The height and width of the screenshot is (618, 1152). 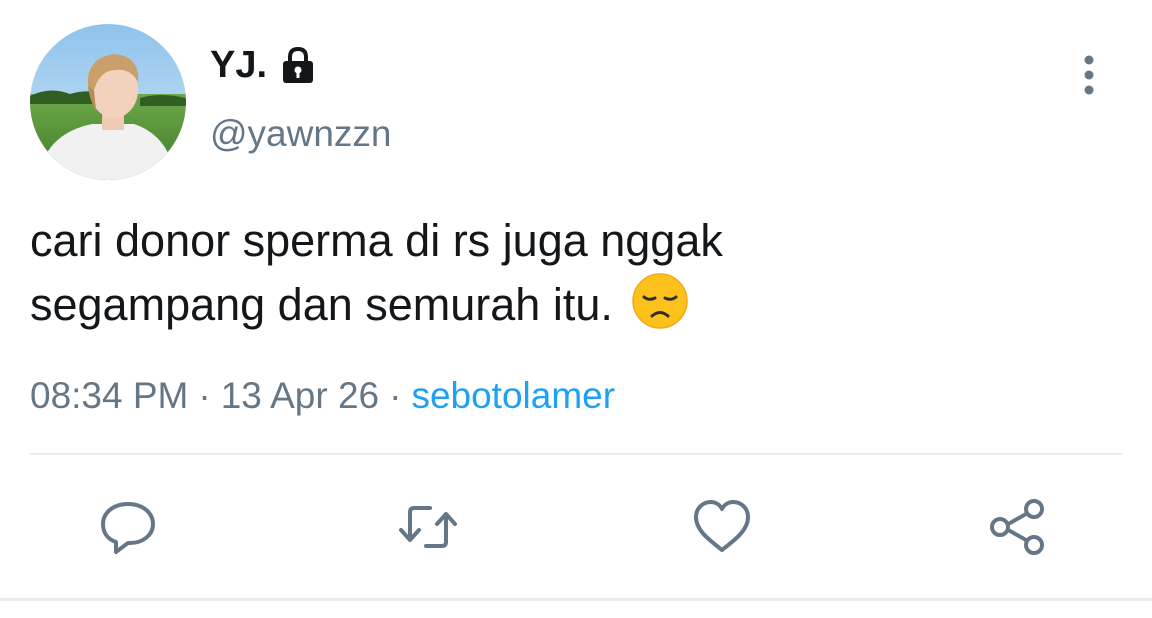 I want to click on avatar, so click(x=108, y=102).